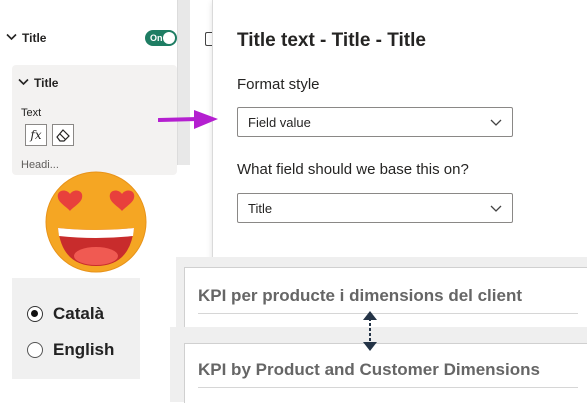 The width and height of the screenshot is (587, 403). I want to click on title-toggle: On, so click(161, 38).